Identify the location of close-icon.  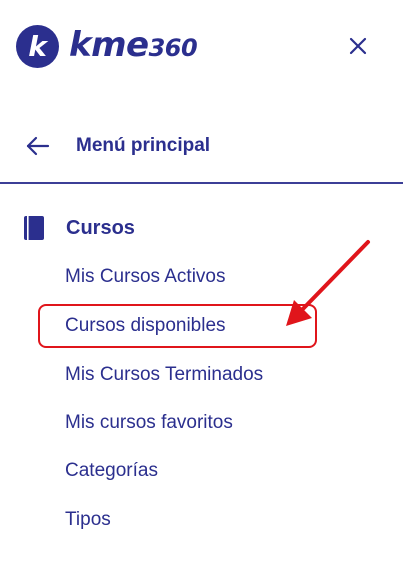
(358, 46).